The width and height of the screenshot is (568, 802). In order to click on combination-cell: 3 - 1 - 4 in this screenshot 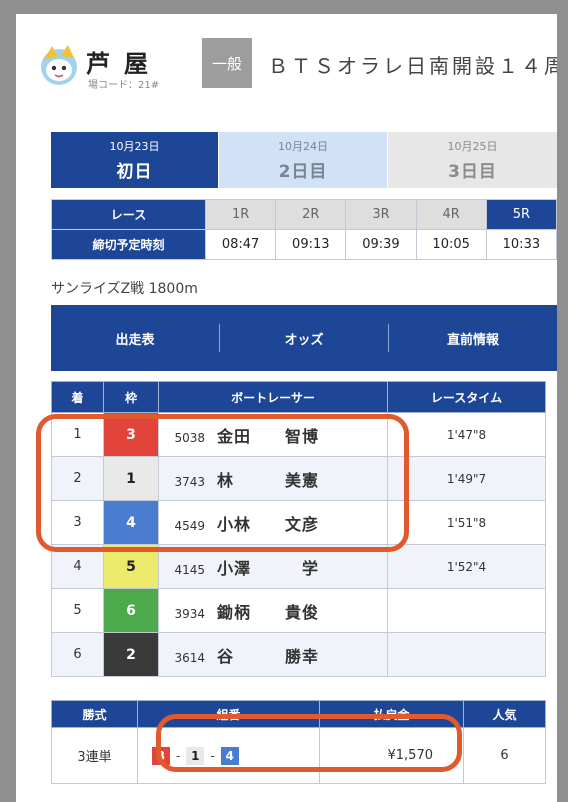, I will do `click(228, 755)`.